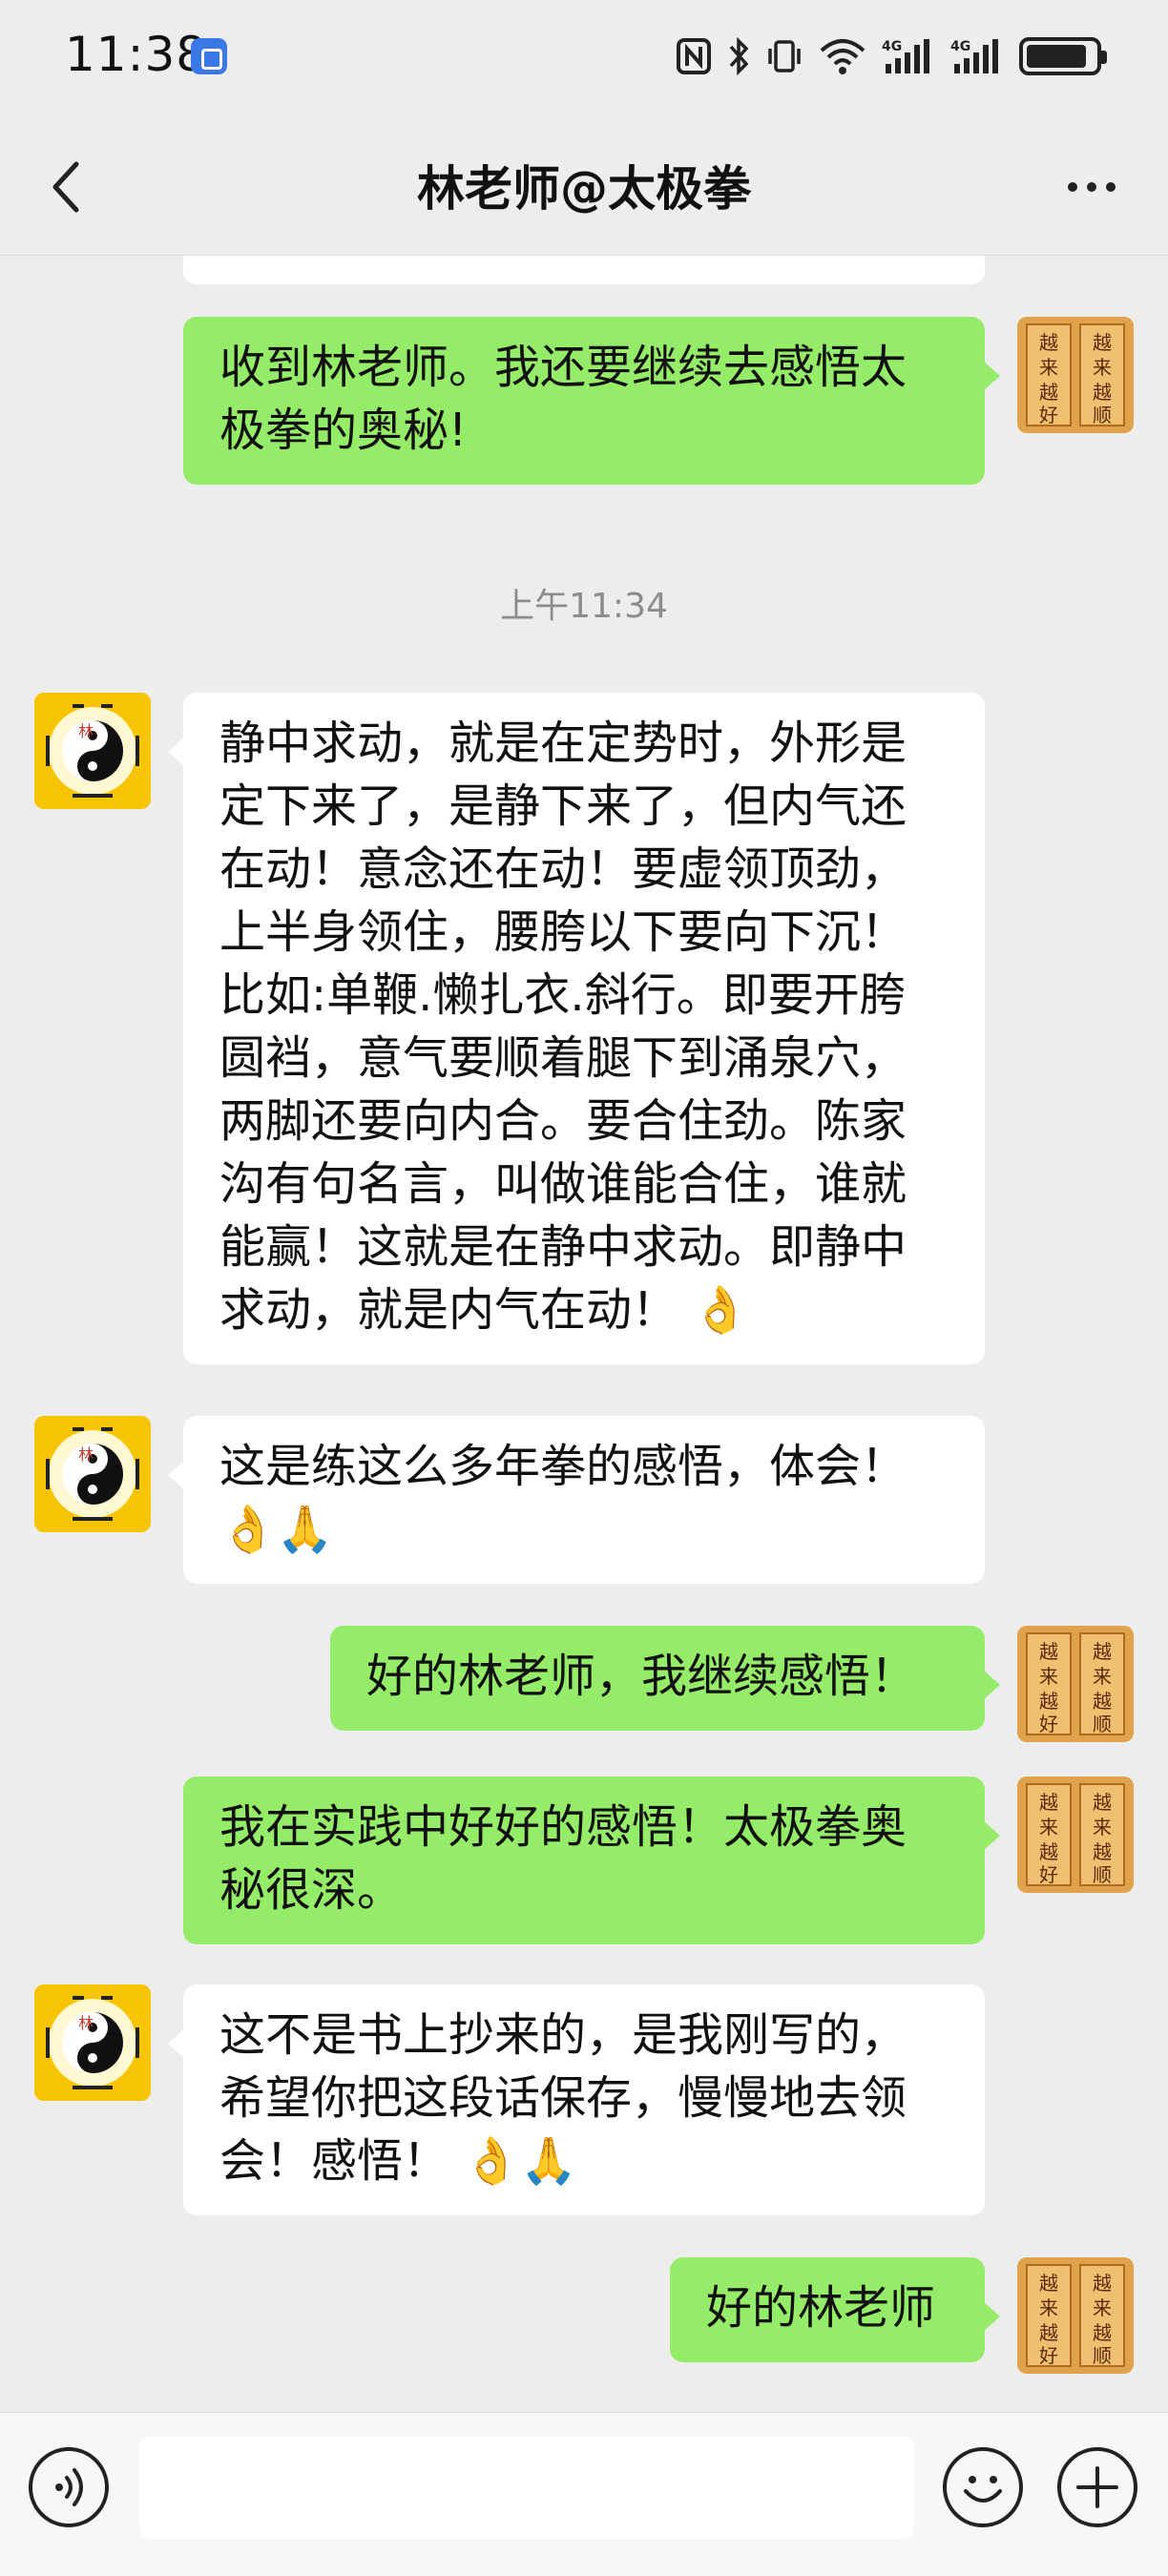  What do you see at coordinates (842, 56) in the screenshot?
I see `wifi-icon` at bounding box center [842, 56].